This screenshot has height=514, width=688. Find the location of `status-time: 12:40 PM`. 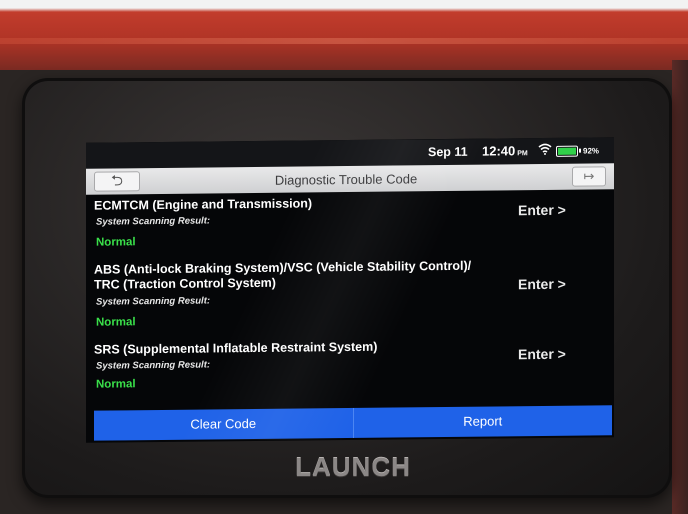

status-time: 12:40 PM is located at coordinates (505, 150).